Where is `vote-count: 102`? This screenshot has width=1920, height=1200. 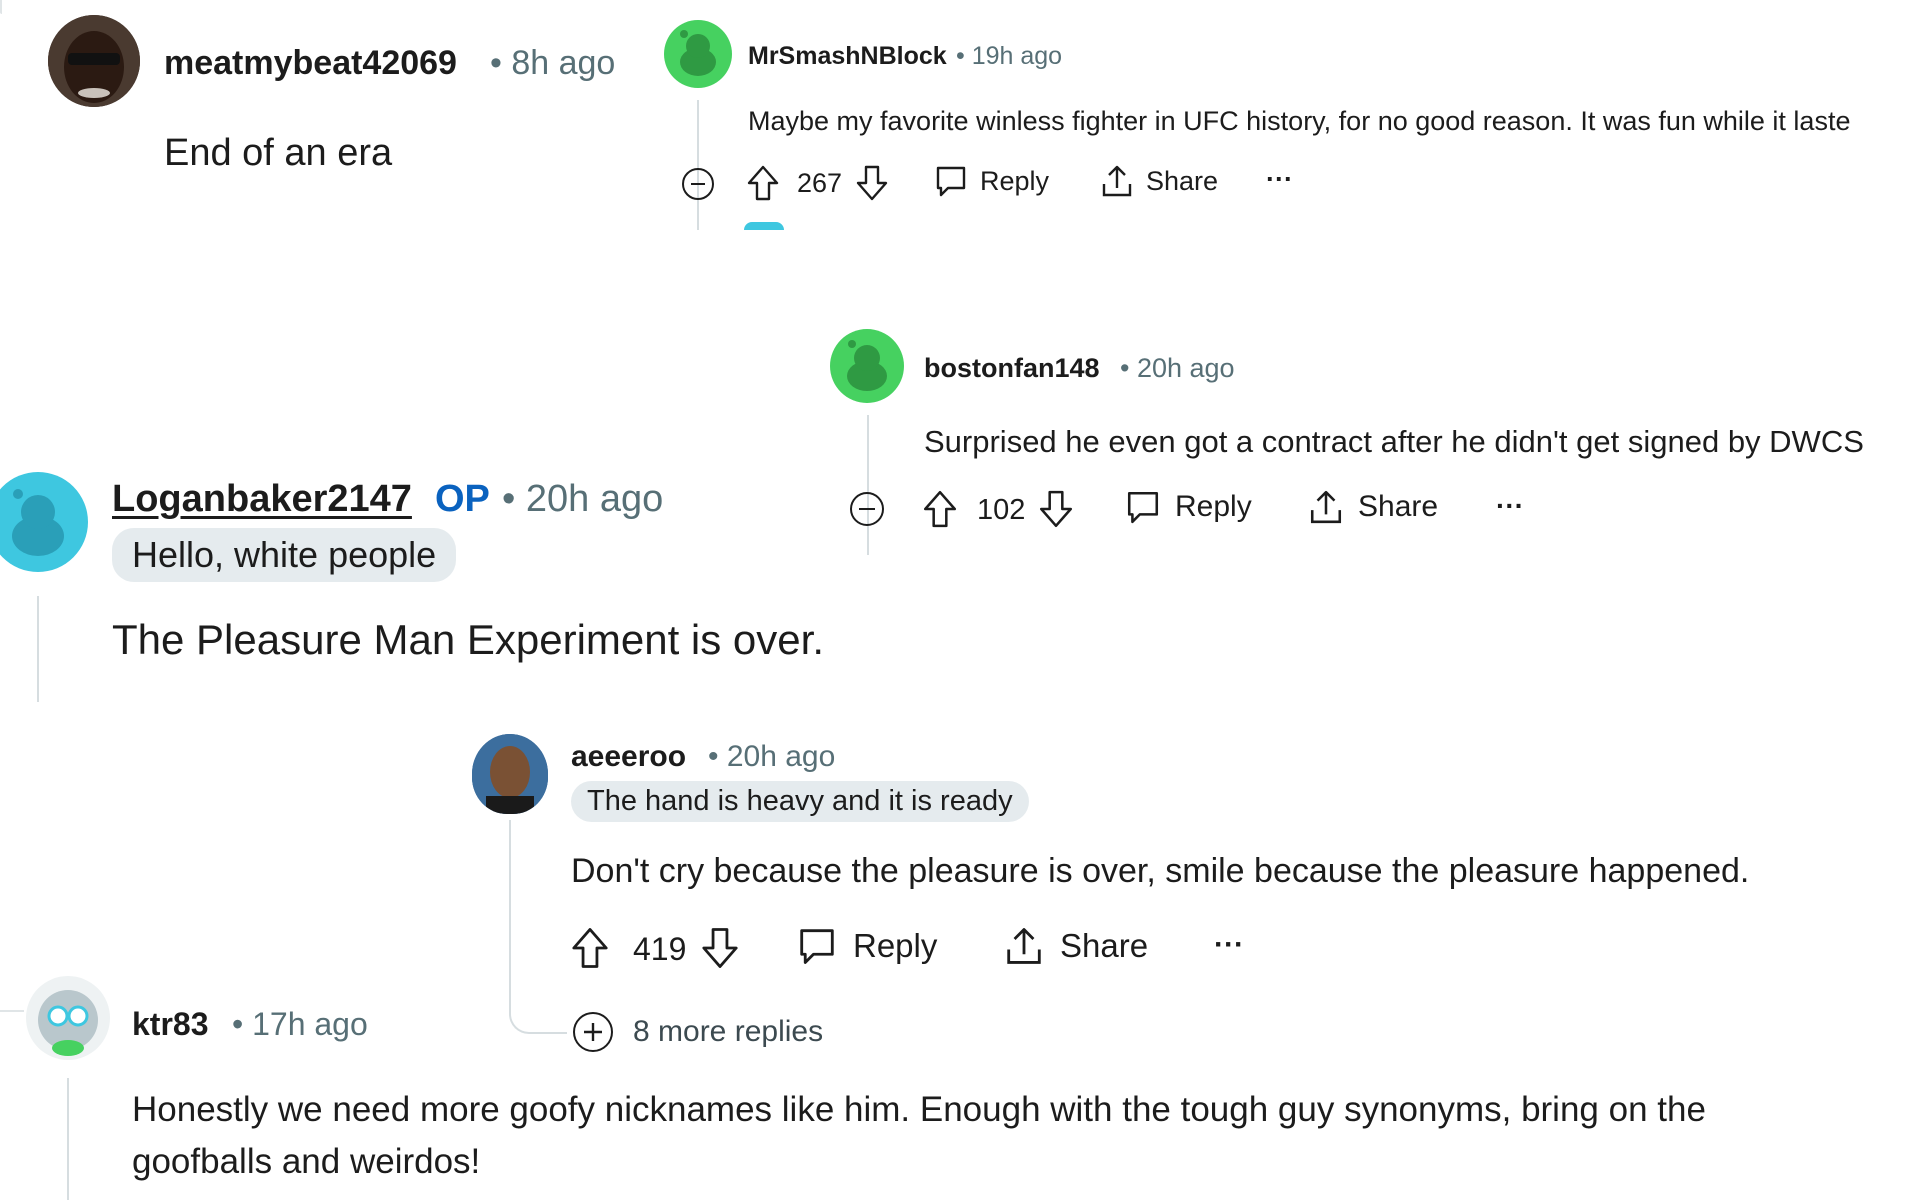 vote-count: 102 is located at coordinates (1001, 510).